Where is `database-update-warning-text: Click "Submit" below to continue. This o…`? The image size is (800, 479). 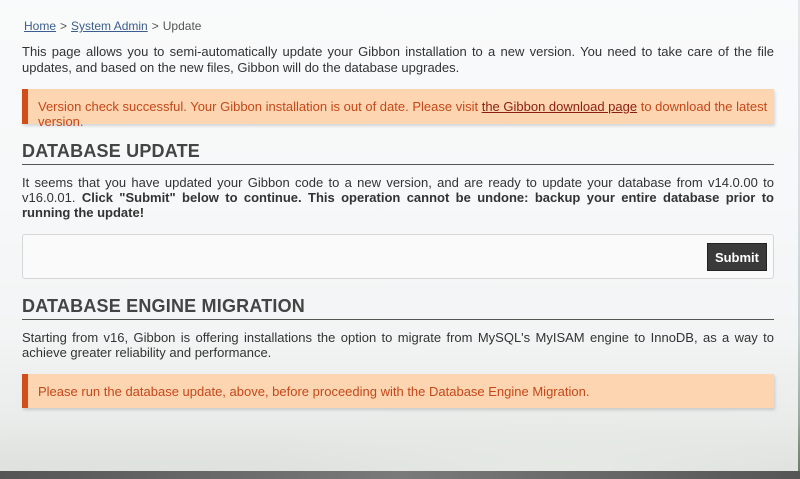 database-update-warning-text: Click "Submit" below to continue. This o… is located at coordinates (398, 205).